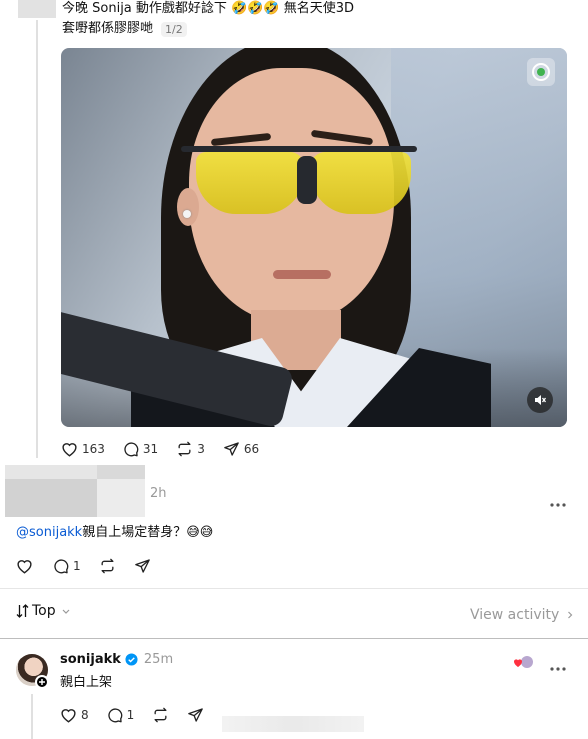  I want to click on reply-body: 親白上架, so click(86, 682).